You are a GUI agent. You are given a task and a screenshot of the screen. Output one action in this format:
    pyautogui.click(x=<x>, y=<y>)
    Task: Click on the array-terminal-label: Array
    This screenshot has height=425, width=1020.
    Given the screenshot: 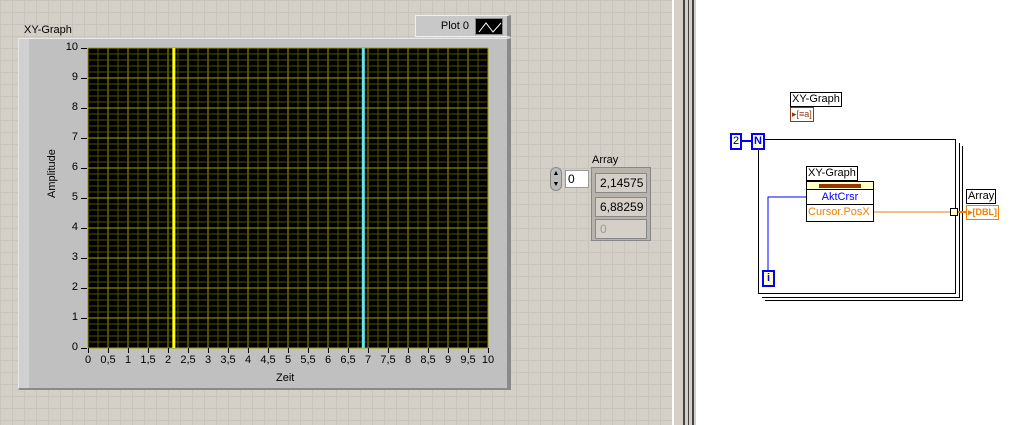 What is the action you would take?
    pyautogui.click(x=981, y=196)
    